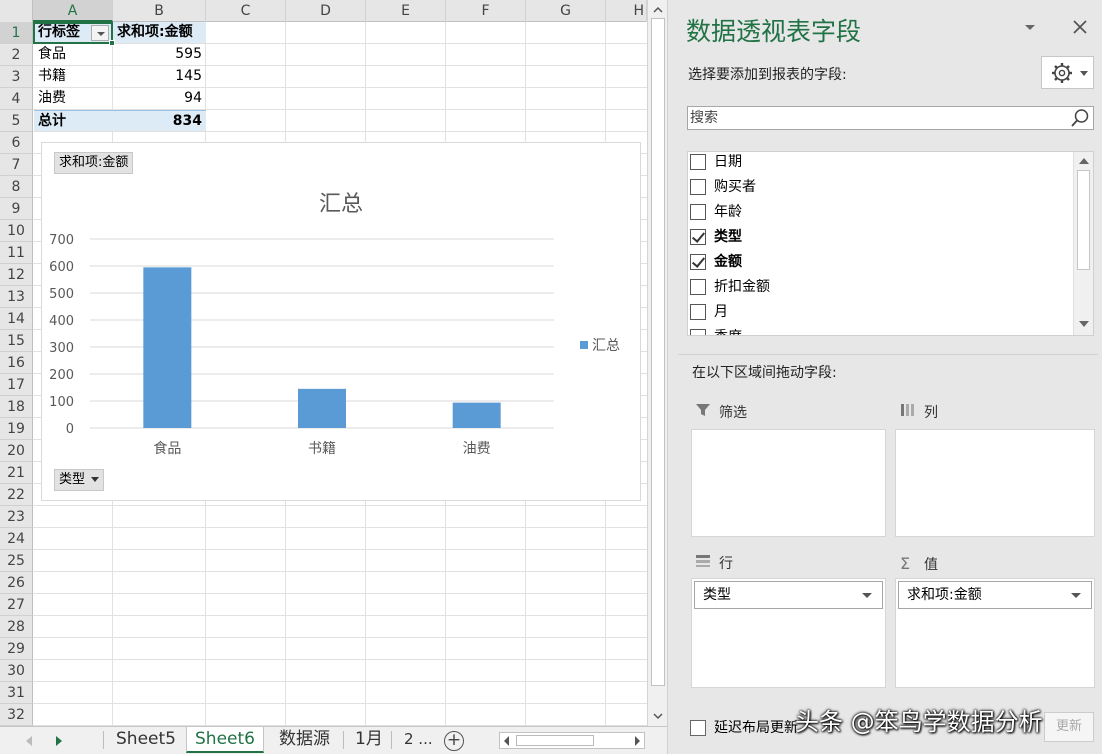 This screenshot has height=754, width=1102. I want to click on row-header: 10, so click(16, 231).